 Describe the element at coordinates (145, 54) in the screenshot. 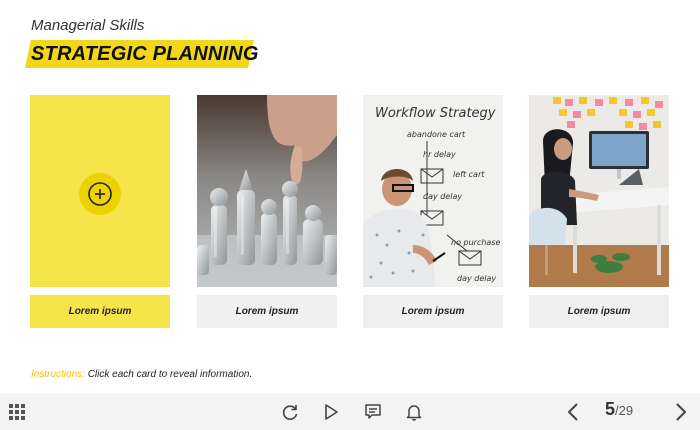

I see `slide-title: STRATEGIC PLANNING` at that location.